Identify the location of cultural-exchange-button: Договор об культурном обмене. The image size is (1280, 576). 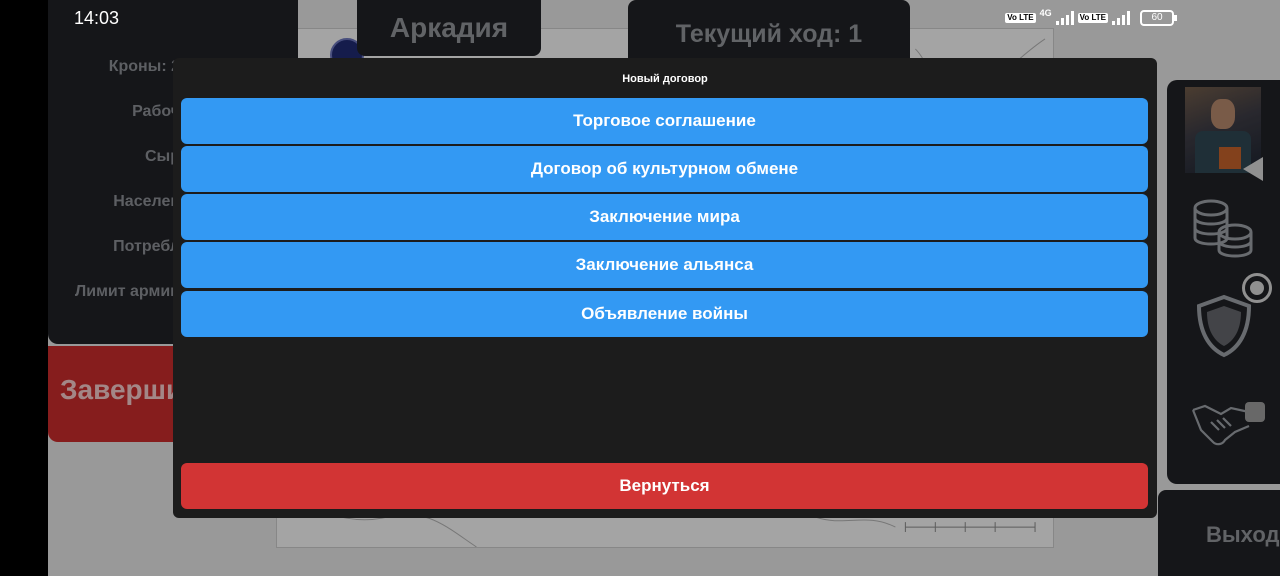
(664, 169).